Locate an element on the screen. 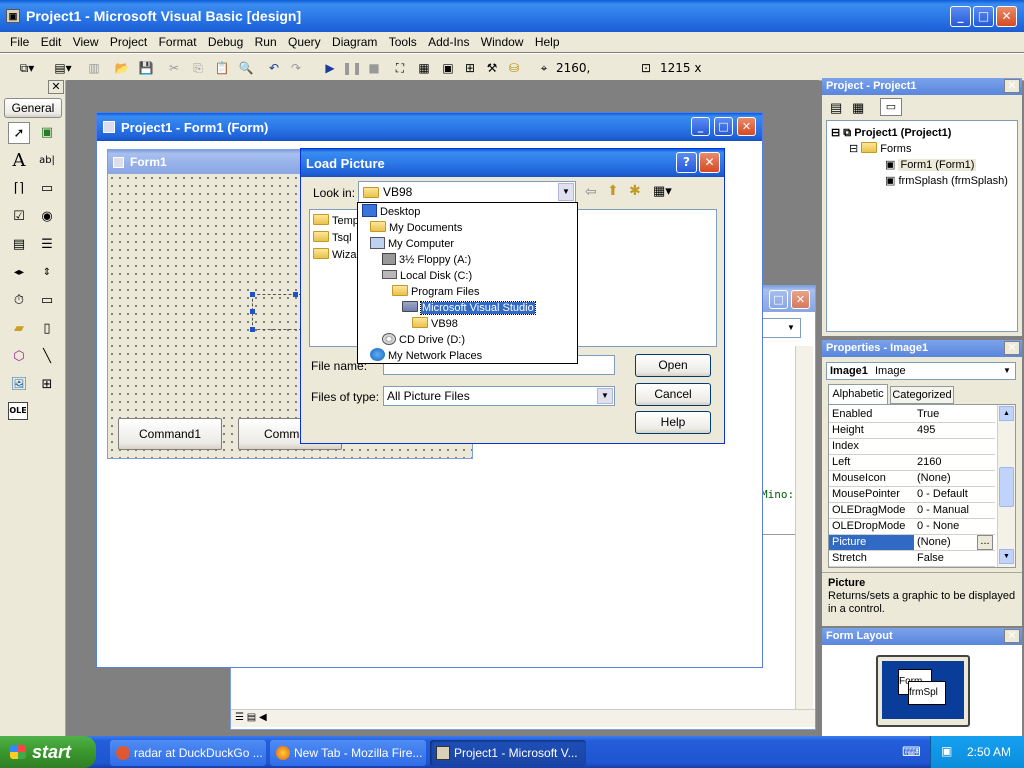  vscrollbar-tool-icon: ⇕ is located at coordinates (47, 273).